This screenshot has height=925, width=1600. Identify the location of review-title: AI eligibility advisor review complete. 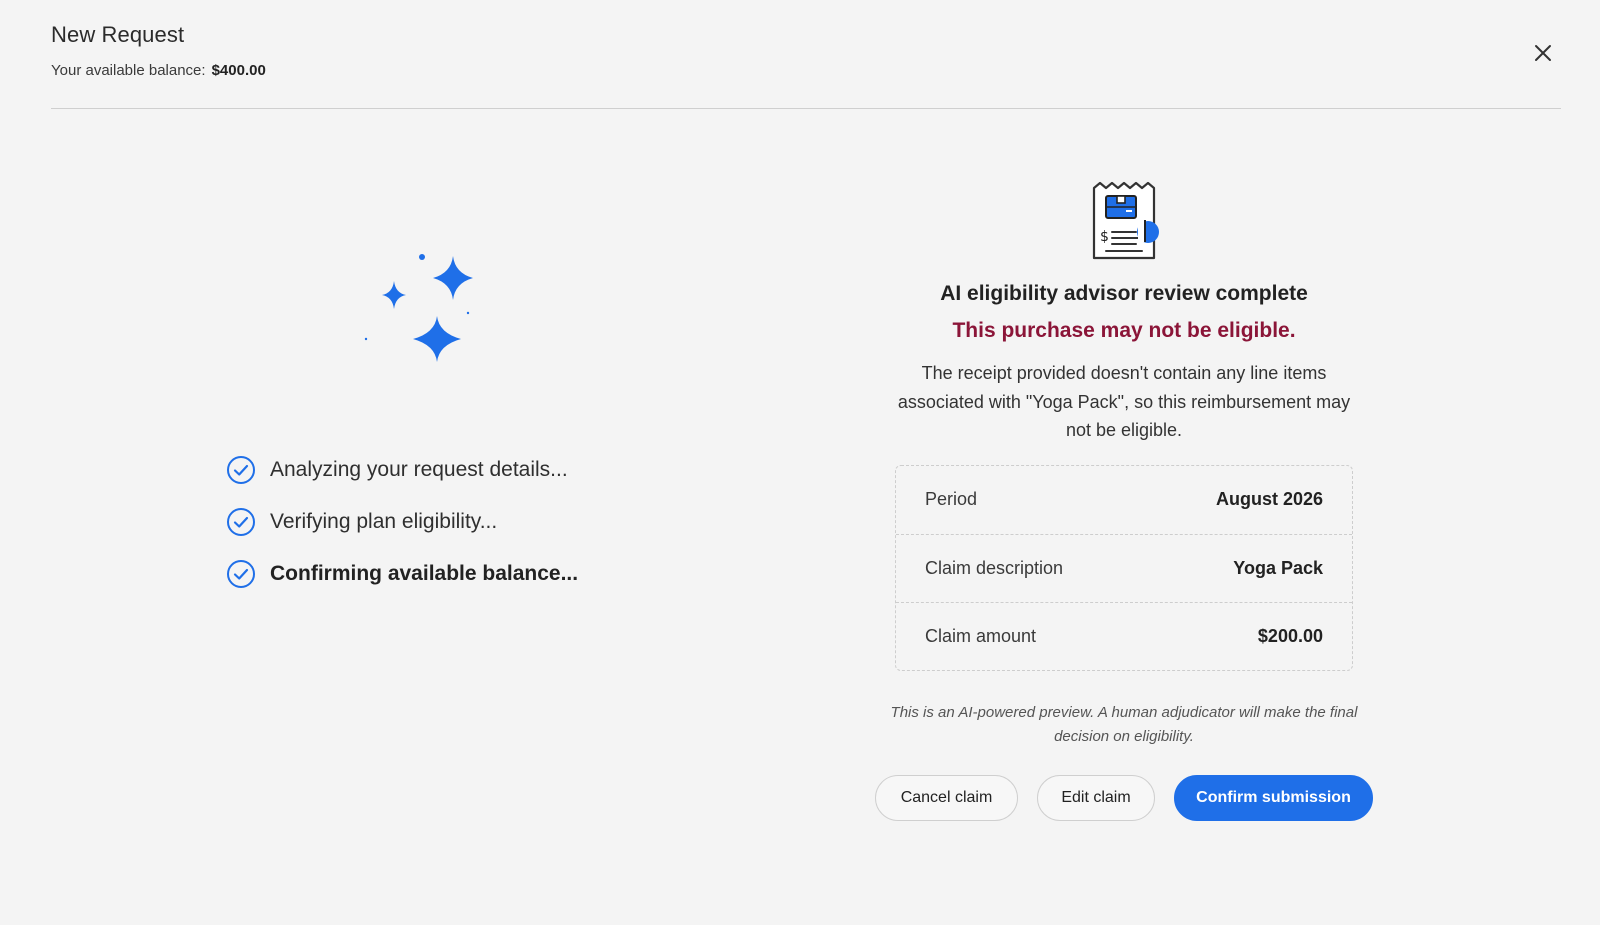
(1124, 293).